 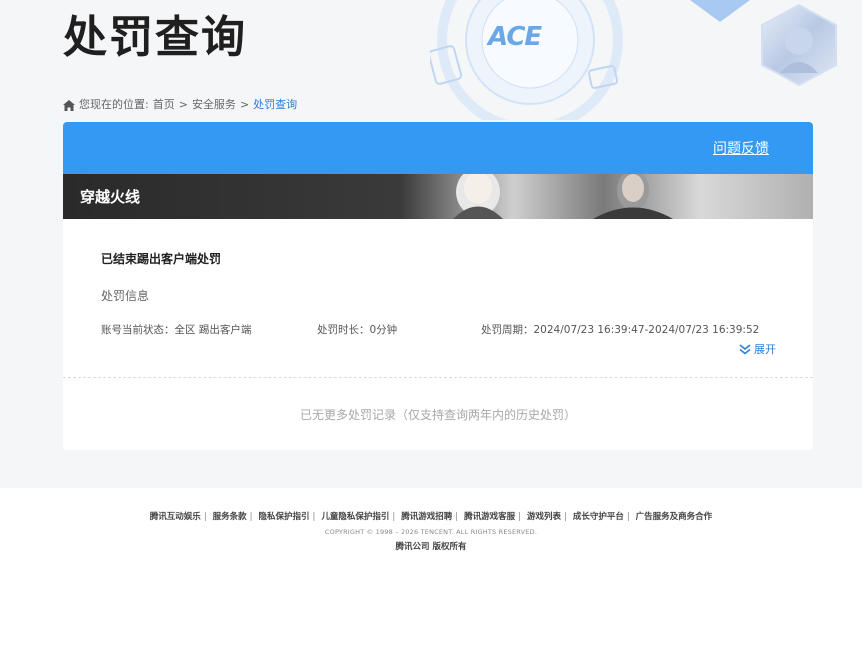 I want to click on breadcrumb-home-link: 首页, so click(x=164, y=105).